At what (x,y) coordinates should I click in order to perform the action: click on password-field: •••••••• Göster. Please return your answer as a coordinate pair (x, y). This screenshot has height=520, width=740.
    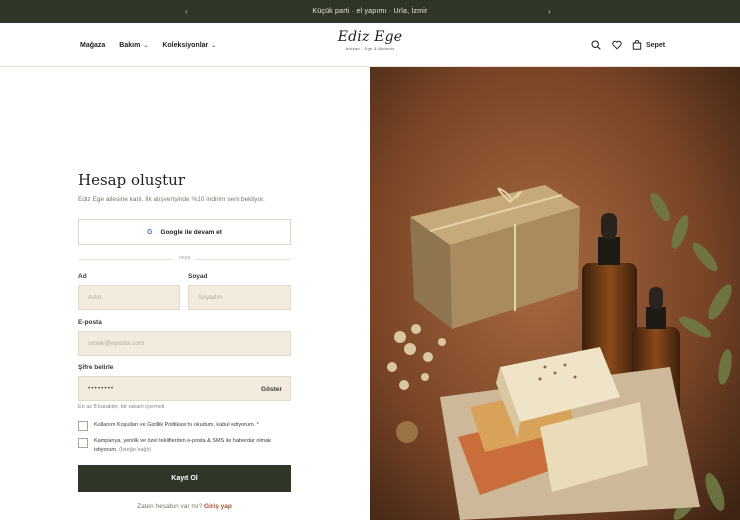
    Looking at the image, I should click on (184, 388).